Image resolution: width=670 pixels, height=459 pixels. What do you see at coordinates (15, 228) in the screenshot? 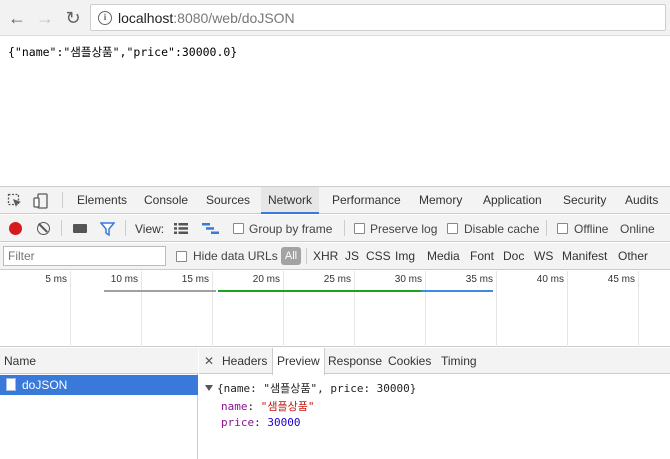
I see `record-icon` at bounding box center [15, 228].